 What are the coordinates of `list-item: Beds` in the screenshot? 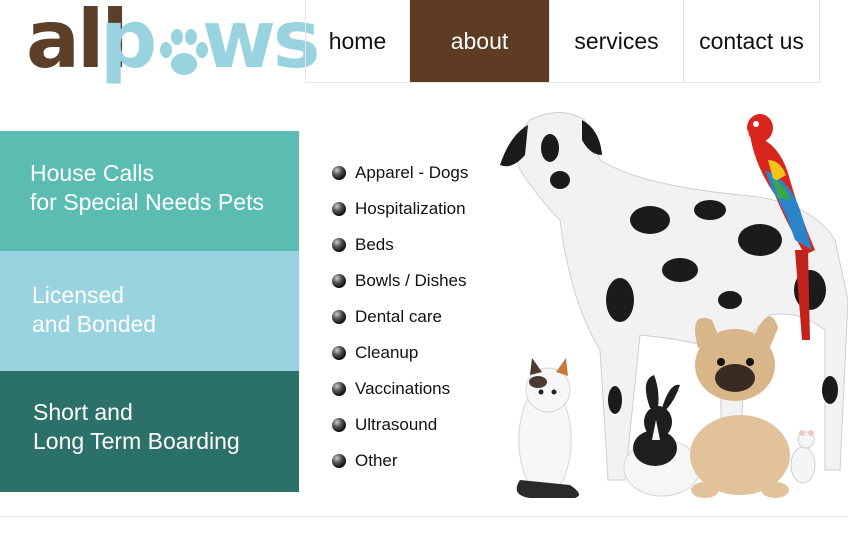 It's located at (400, 245).